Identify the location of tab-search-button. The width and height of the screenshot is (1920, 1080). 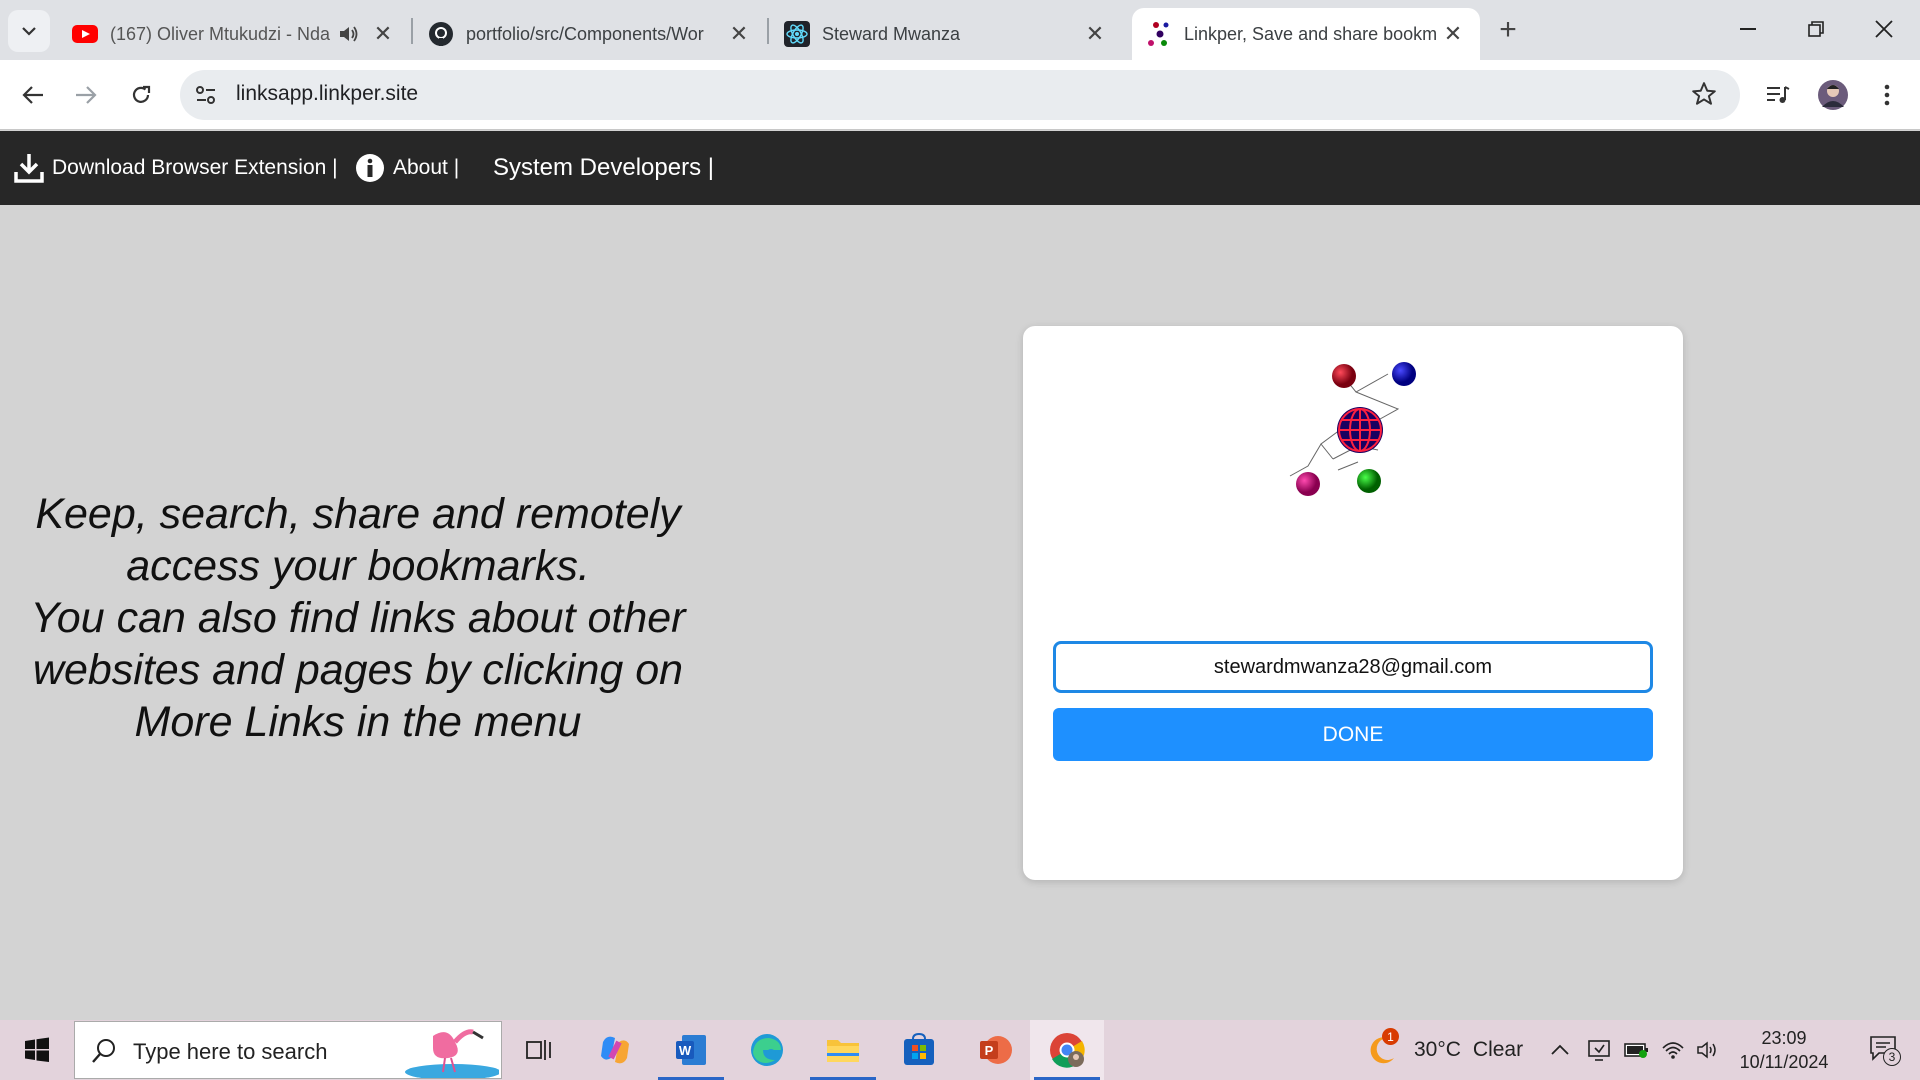
(29, 31).